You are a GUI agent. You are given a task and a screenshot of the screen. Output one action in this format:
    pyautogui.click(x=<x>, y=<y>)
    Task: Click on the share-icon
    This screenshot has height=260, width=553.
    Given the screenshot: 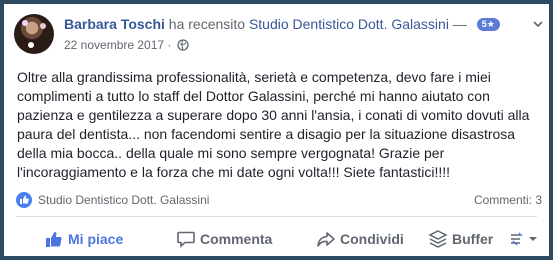 What is the action you would take?
    pyautogui.click(x=326, y=239)
    